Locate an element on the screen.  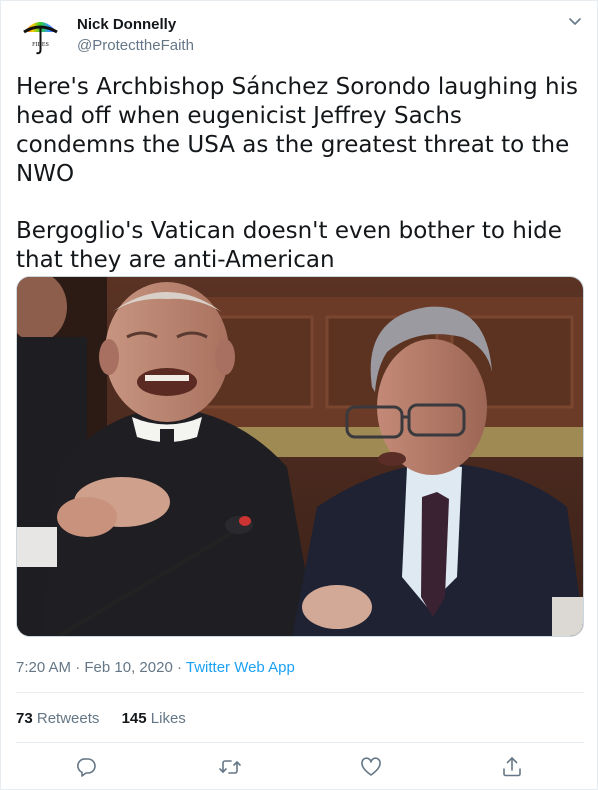
user-handle: @ProtecttheFaith is located at coordinates (135, 45).